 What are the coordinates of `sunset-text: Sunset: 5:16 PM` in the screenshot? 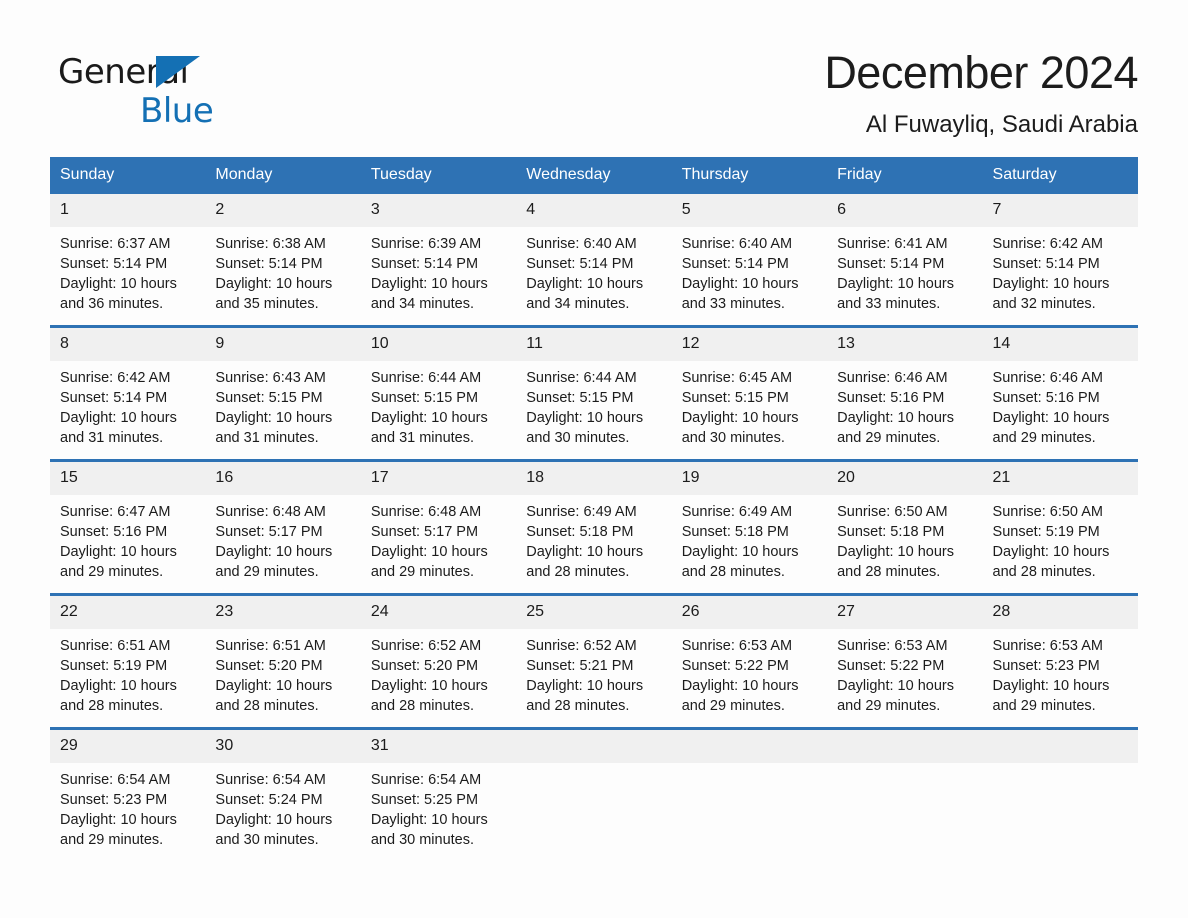 It's located at (114, 532).